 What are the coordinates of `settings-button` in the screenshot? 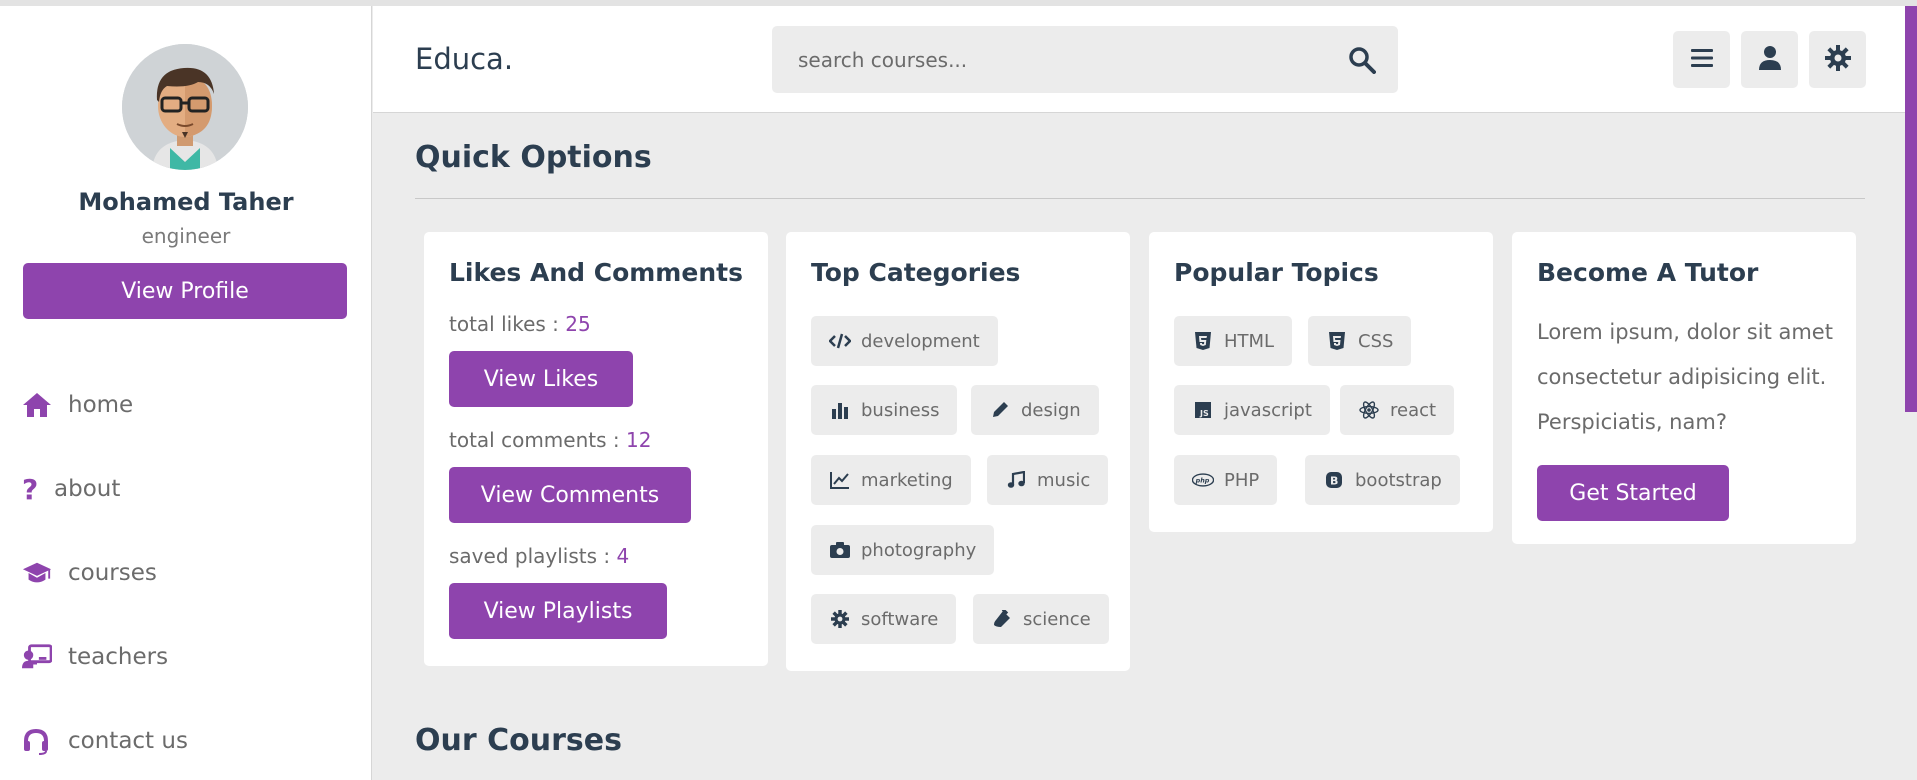 It's located at (1837, 59).